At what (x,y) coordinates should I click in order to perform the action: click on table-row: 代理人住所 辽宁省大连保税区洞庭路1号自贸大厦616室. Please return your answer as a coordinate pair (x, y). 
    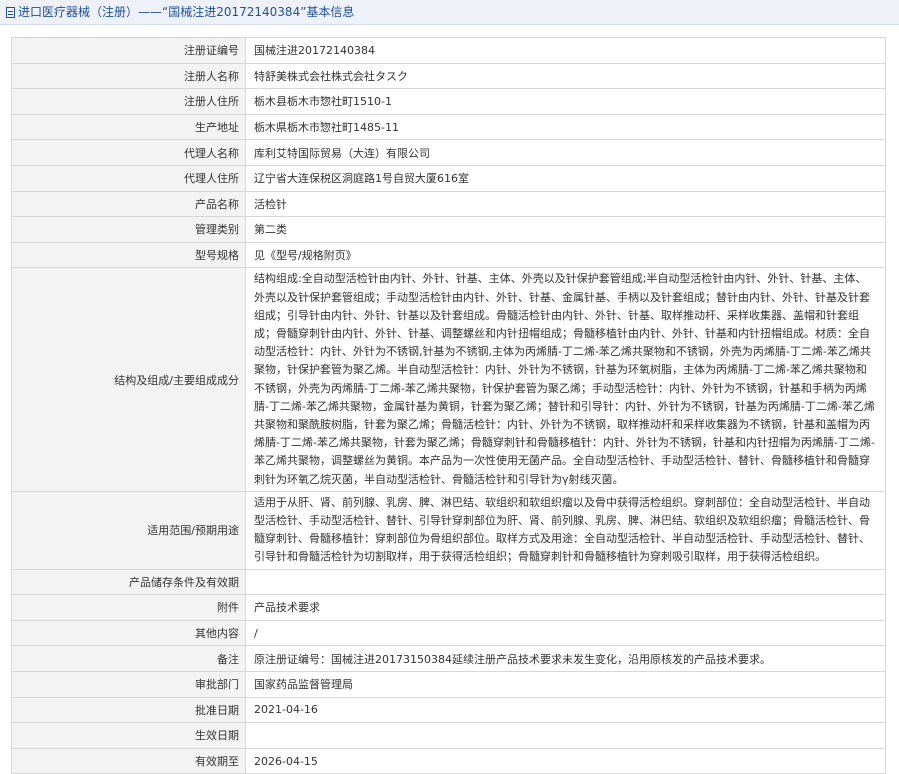
    Looking at the image, I should click on (448, 178).